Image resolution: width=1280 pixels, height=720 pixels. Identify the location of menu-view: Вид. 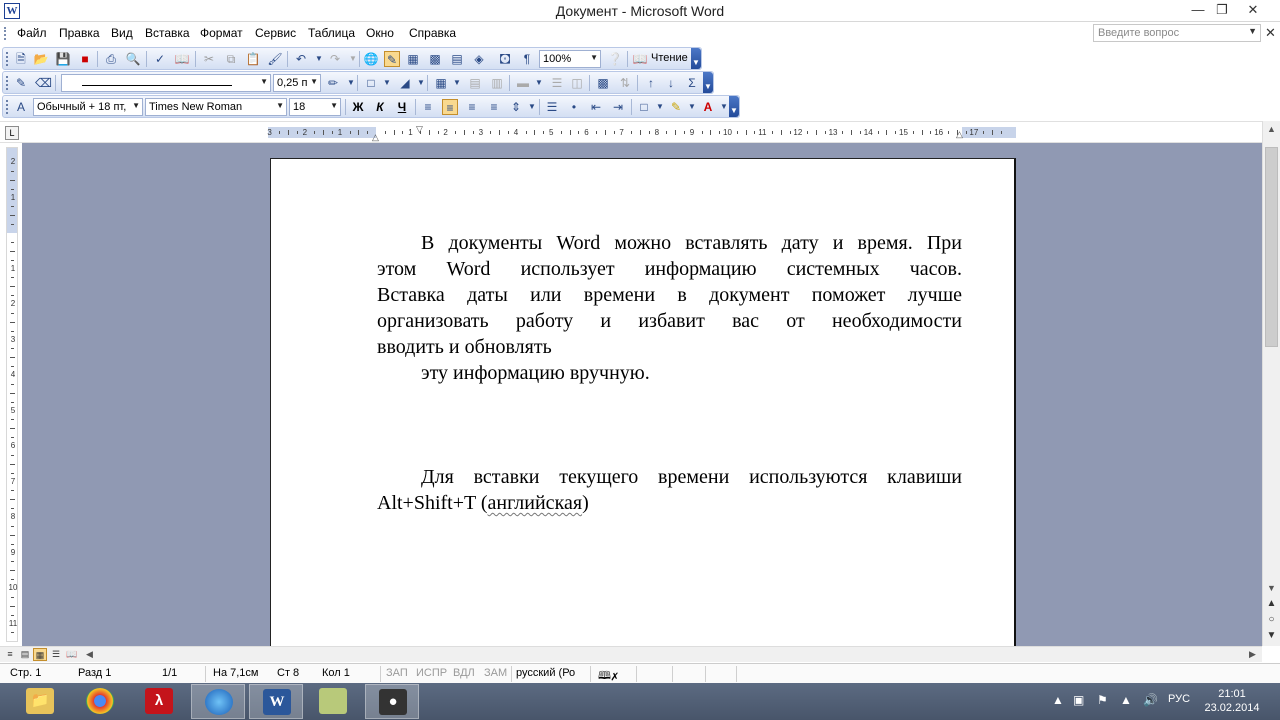
(122, 33).